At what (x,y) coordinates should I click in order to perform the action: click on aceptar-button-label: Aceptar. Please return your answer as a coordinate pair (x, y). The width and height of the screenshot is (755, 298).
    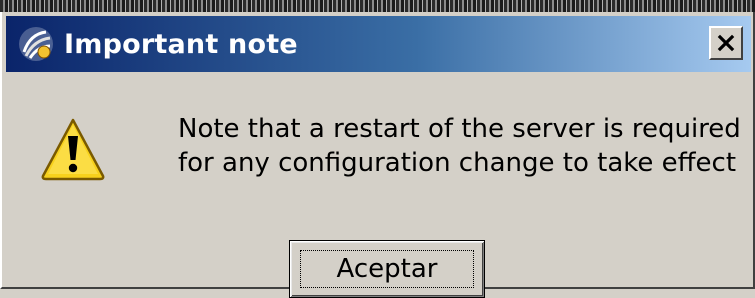
    Looking at the image, I should click on (387, 269).